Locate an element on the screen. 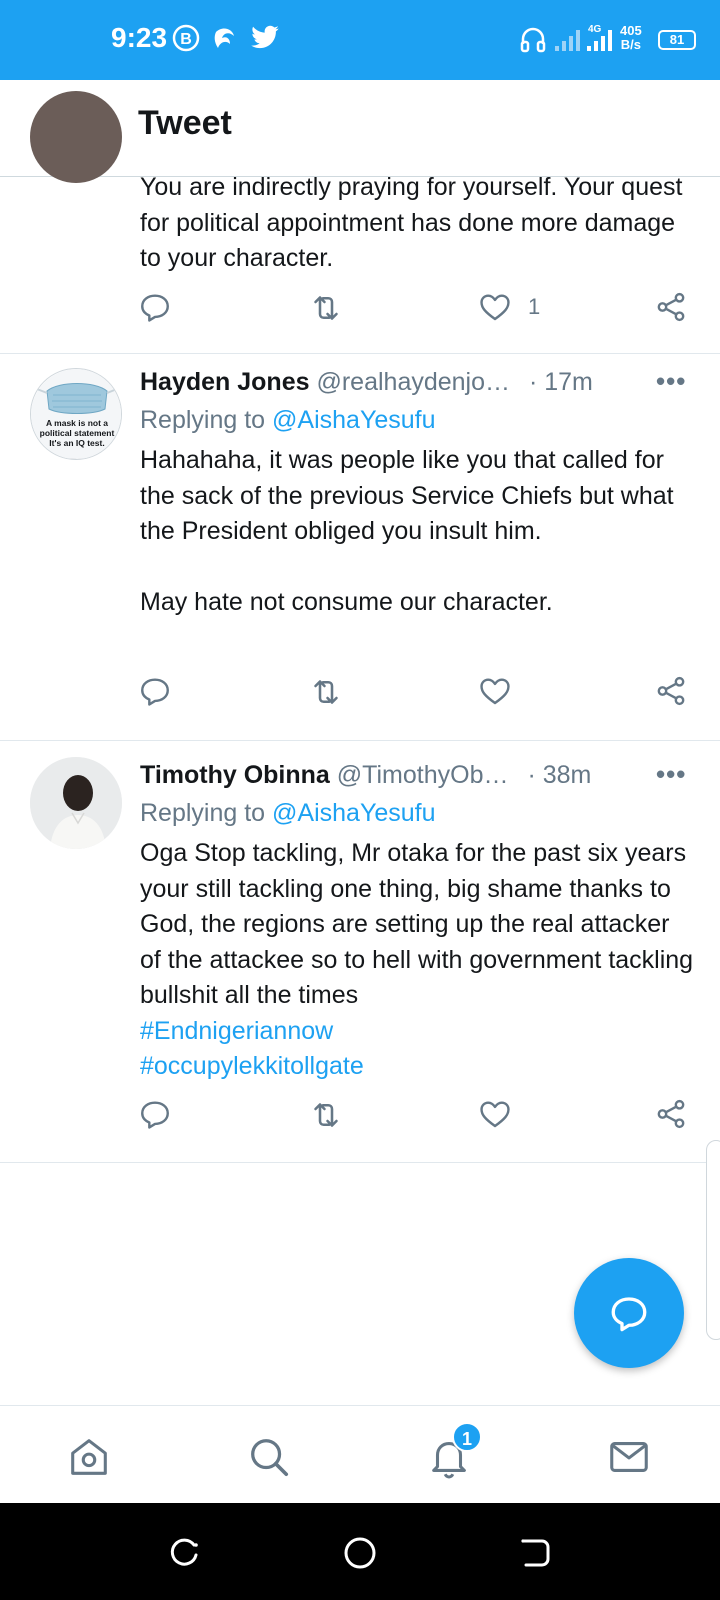 The width and height of the screenshot is (720, 1600). tweet-actions: 1 is located at coordinates (360, 310).